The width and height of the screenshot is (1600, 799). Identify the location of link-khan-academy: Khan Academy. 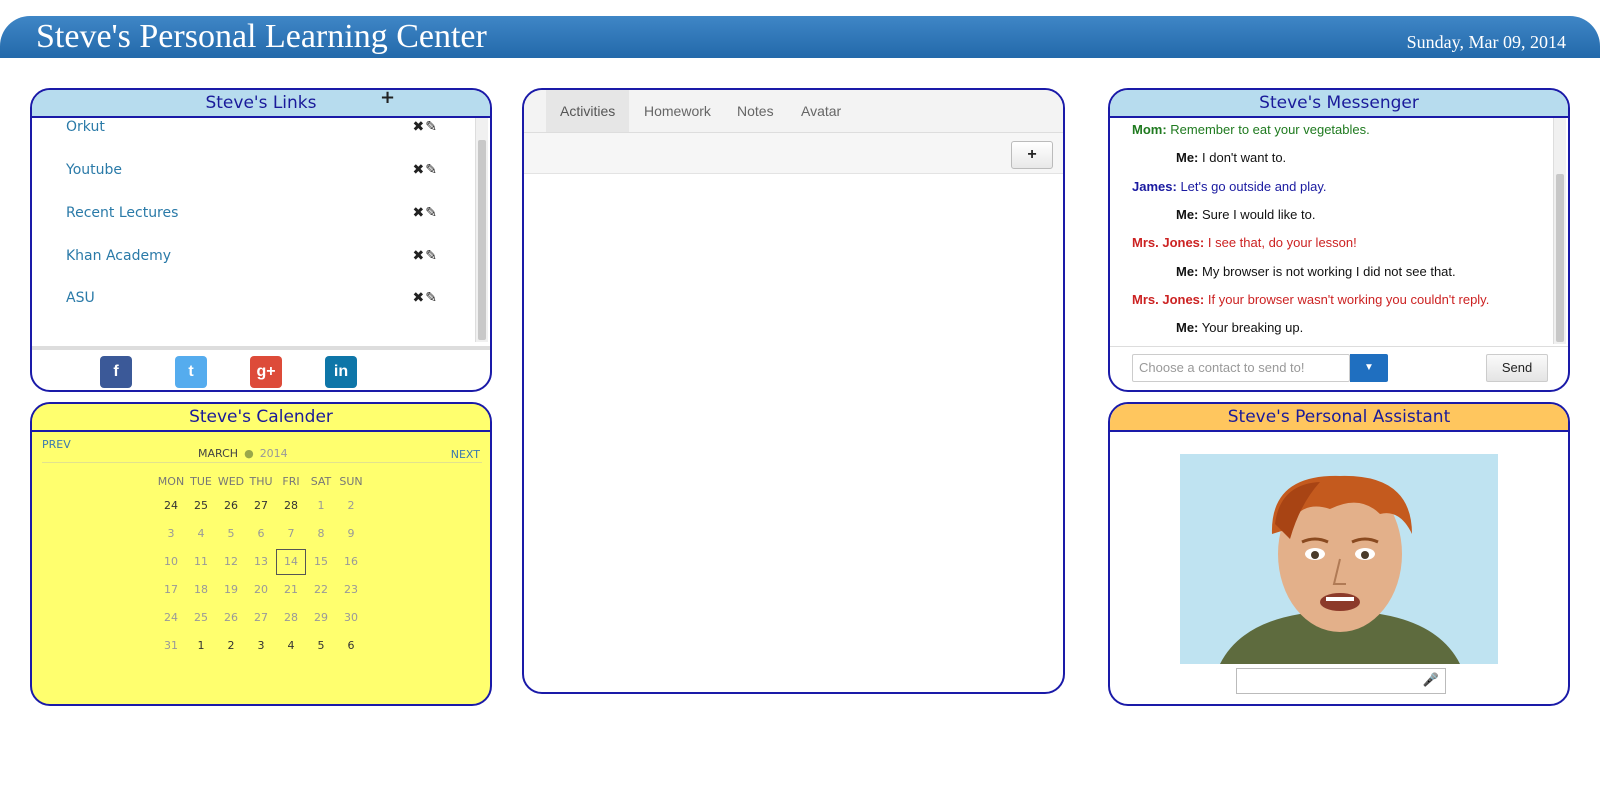
(118, 256).